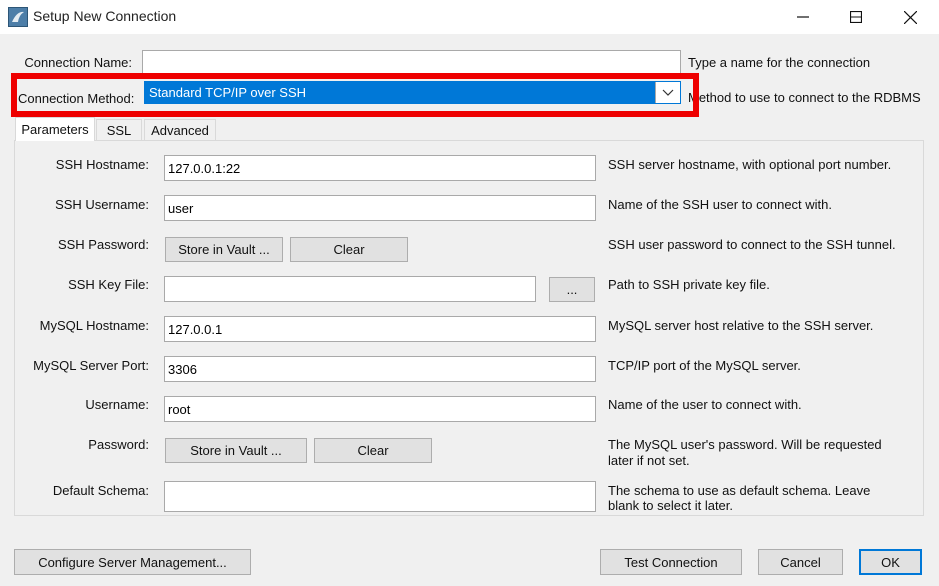  I want to click on mysql-port-hint: TCP/IP port of the MySQL server., so click(704, 365).